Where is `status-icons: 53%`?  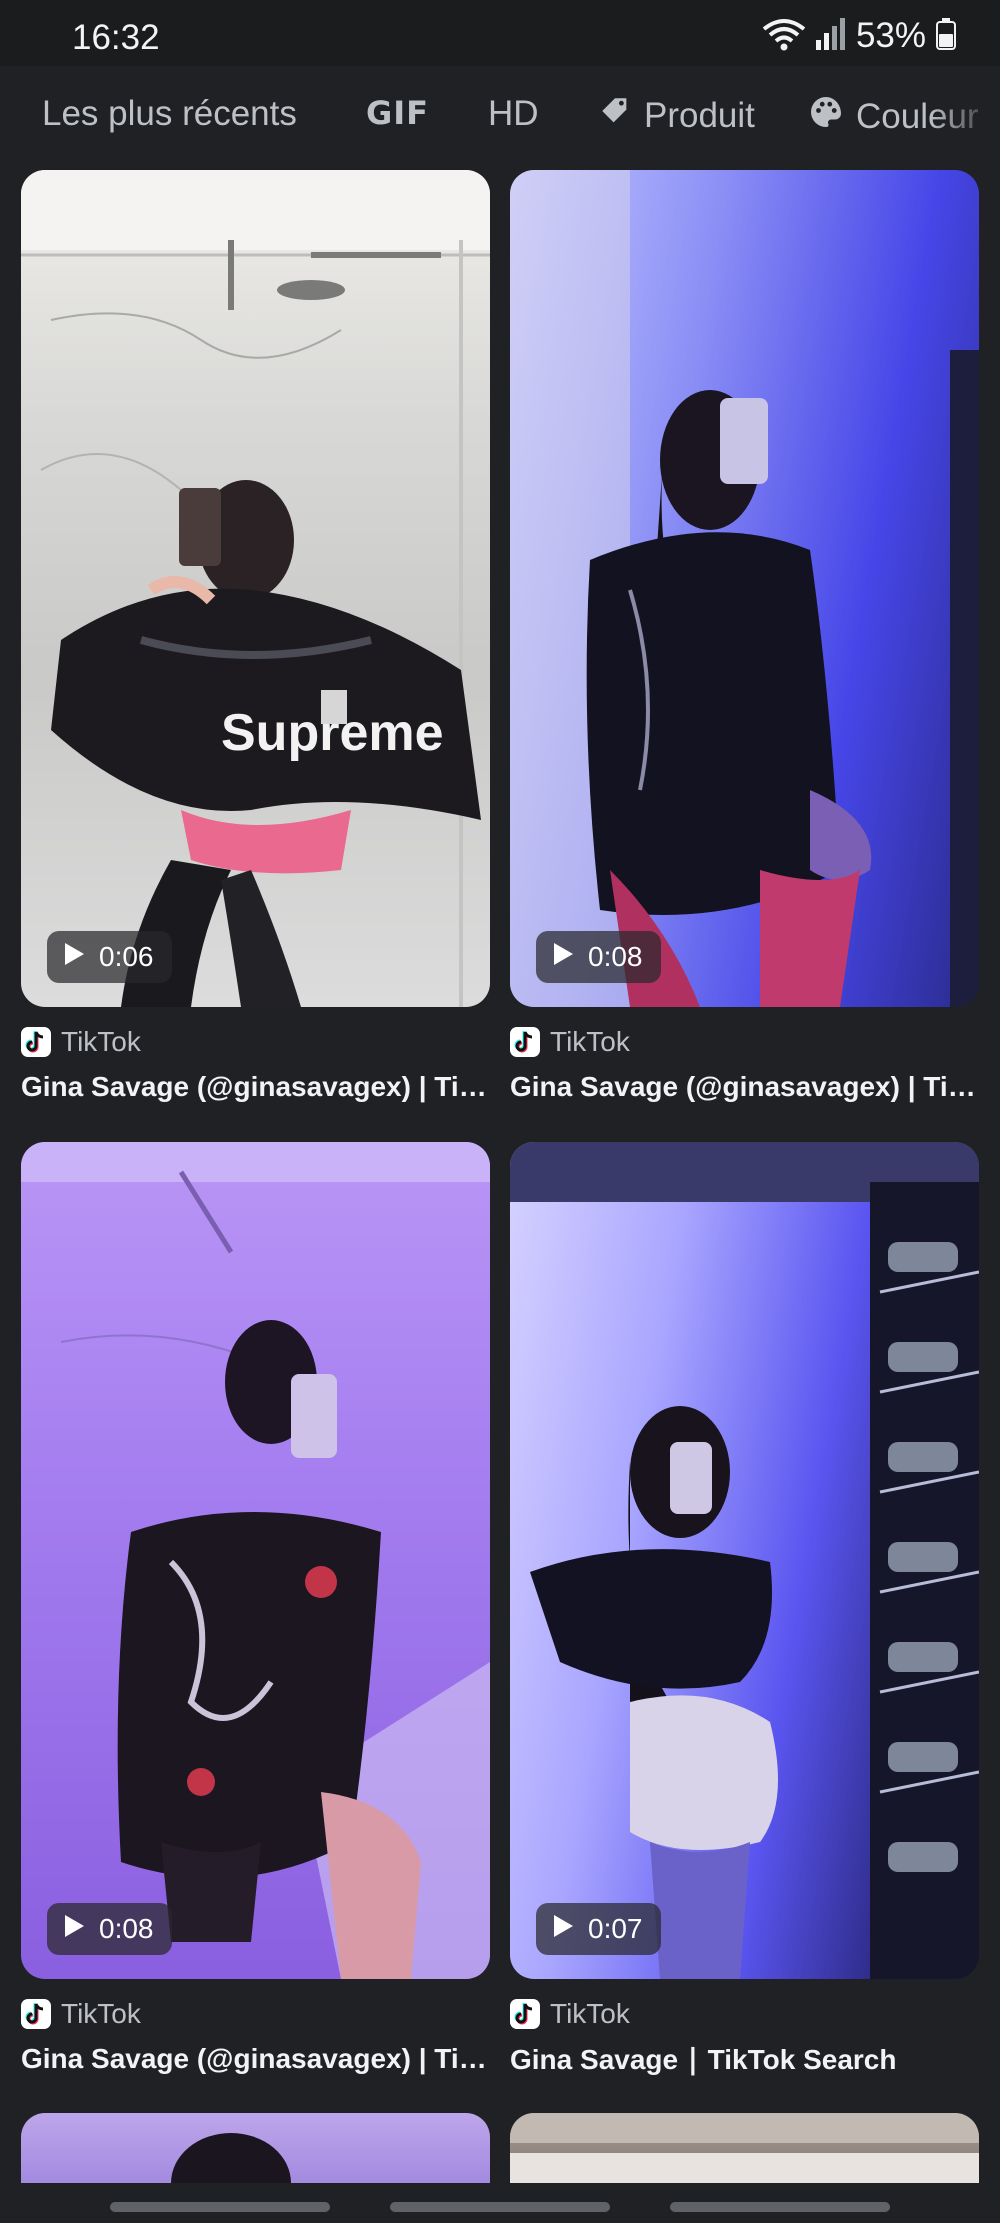 status-icons: 53% is located at coordinates (859, 36).